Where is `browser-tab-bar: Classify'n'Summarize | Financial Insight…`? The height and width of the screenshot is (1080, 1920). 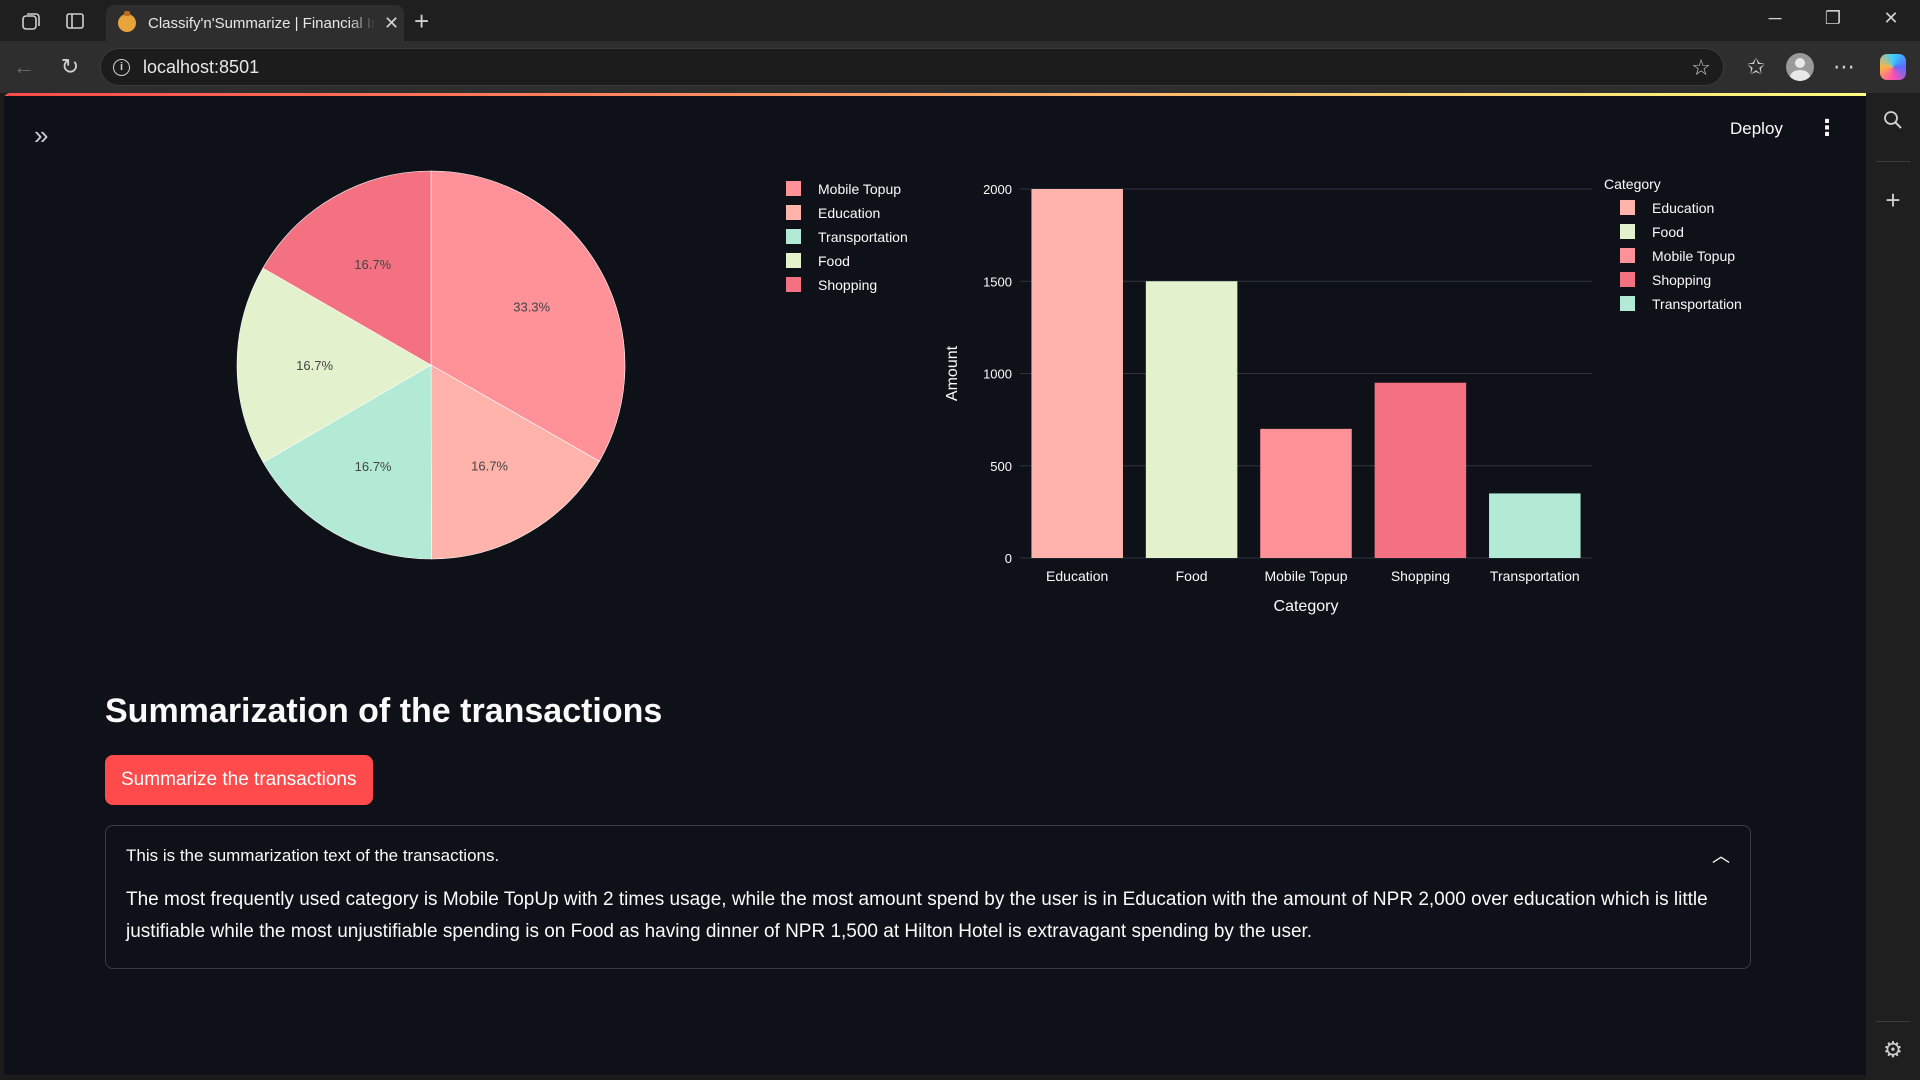 browser-tab-bar: Classify'n'Summarize | Financial Insight… is located at coordinates (960, 20).